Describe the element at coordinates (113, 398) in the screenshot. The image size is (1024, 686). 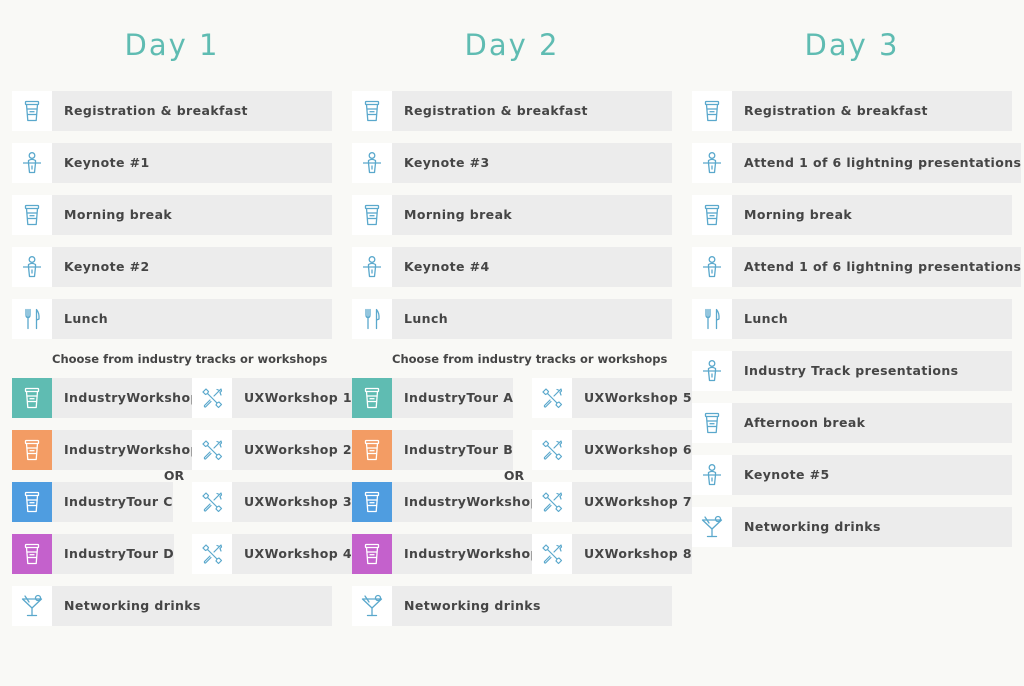
I see `industry-track-row: Industry Workshop A` at that location.